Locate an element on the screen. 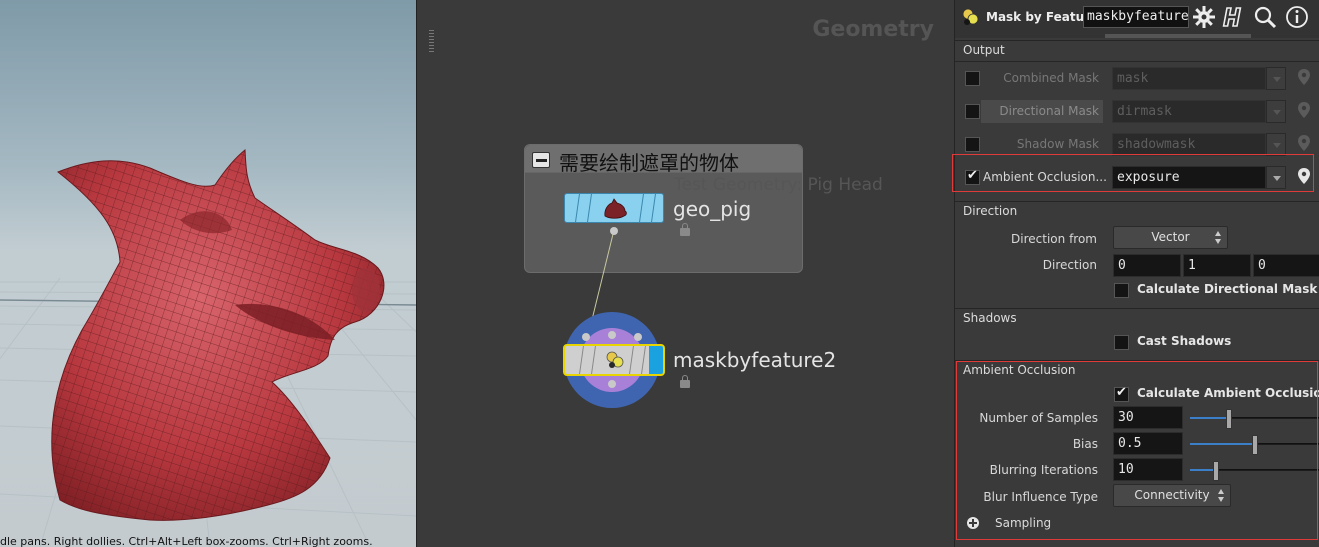 The height and width of the screenshot is (547, 1319). combined-mask-dropdown is located at coordinates (1276, 78).